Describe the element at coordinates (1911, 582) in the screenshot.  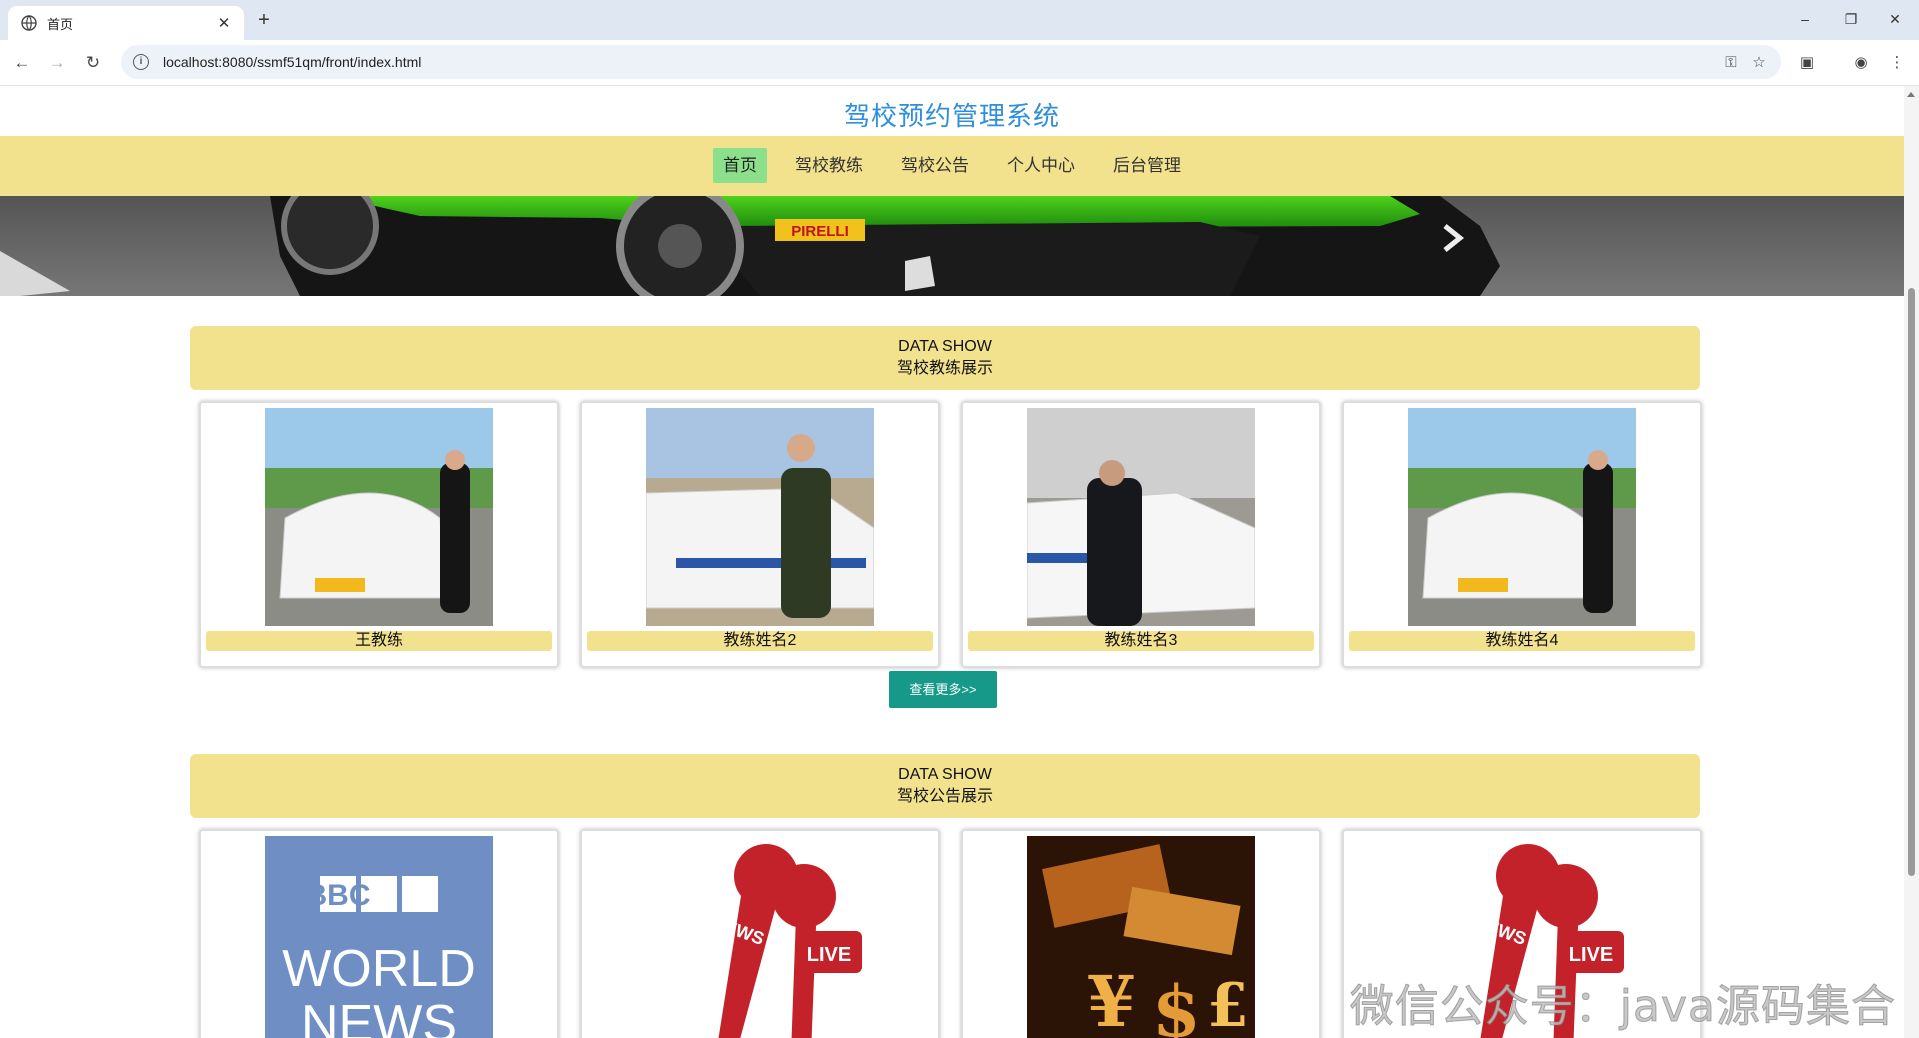
I see `scrollbar-thumb` at that location.